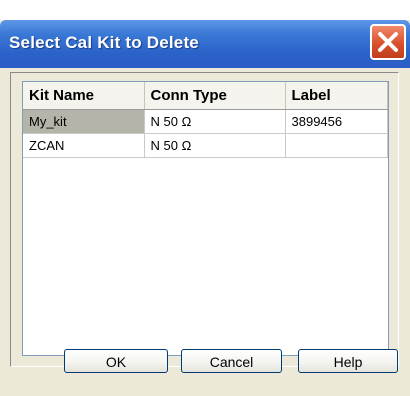 The width and height of the screenshot is (410, 396). Describe the element at coordinates (231, 361) in the screenshot. I see `cancel-button: Cancel` at that location.